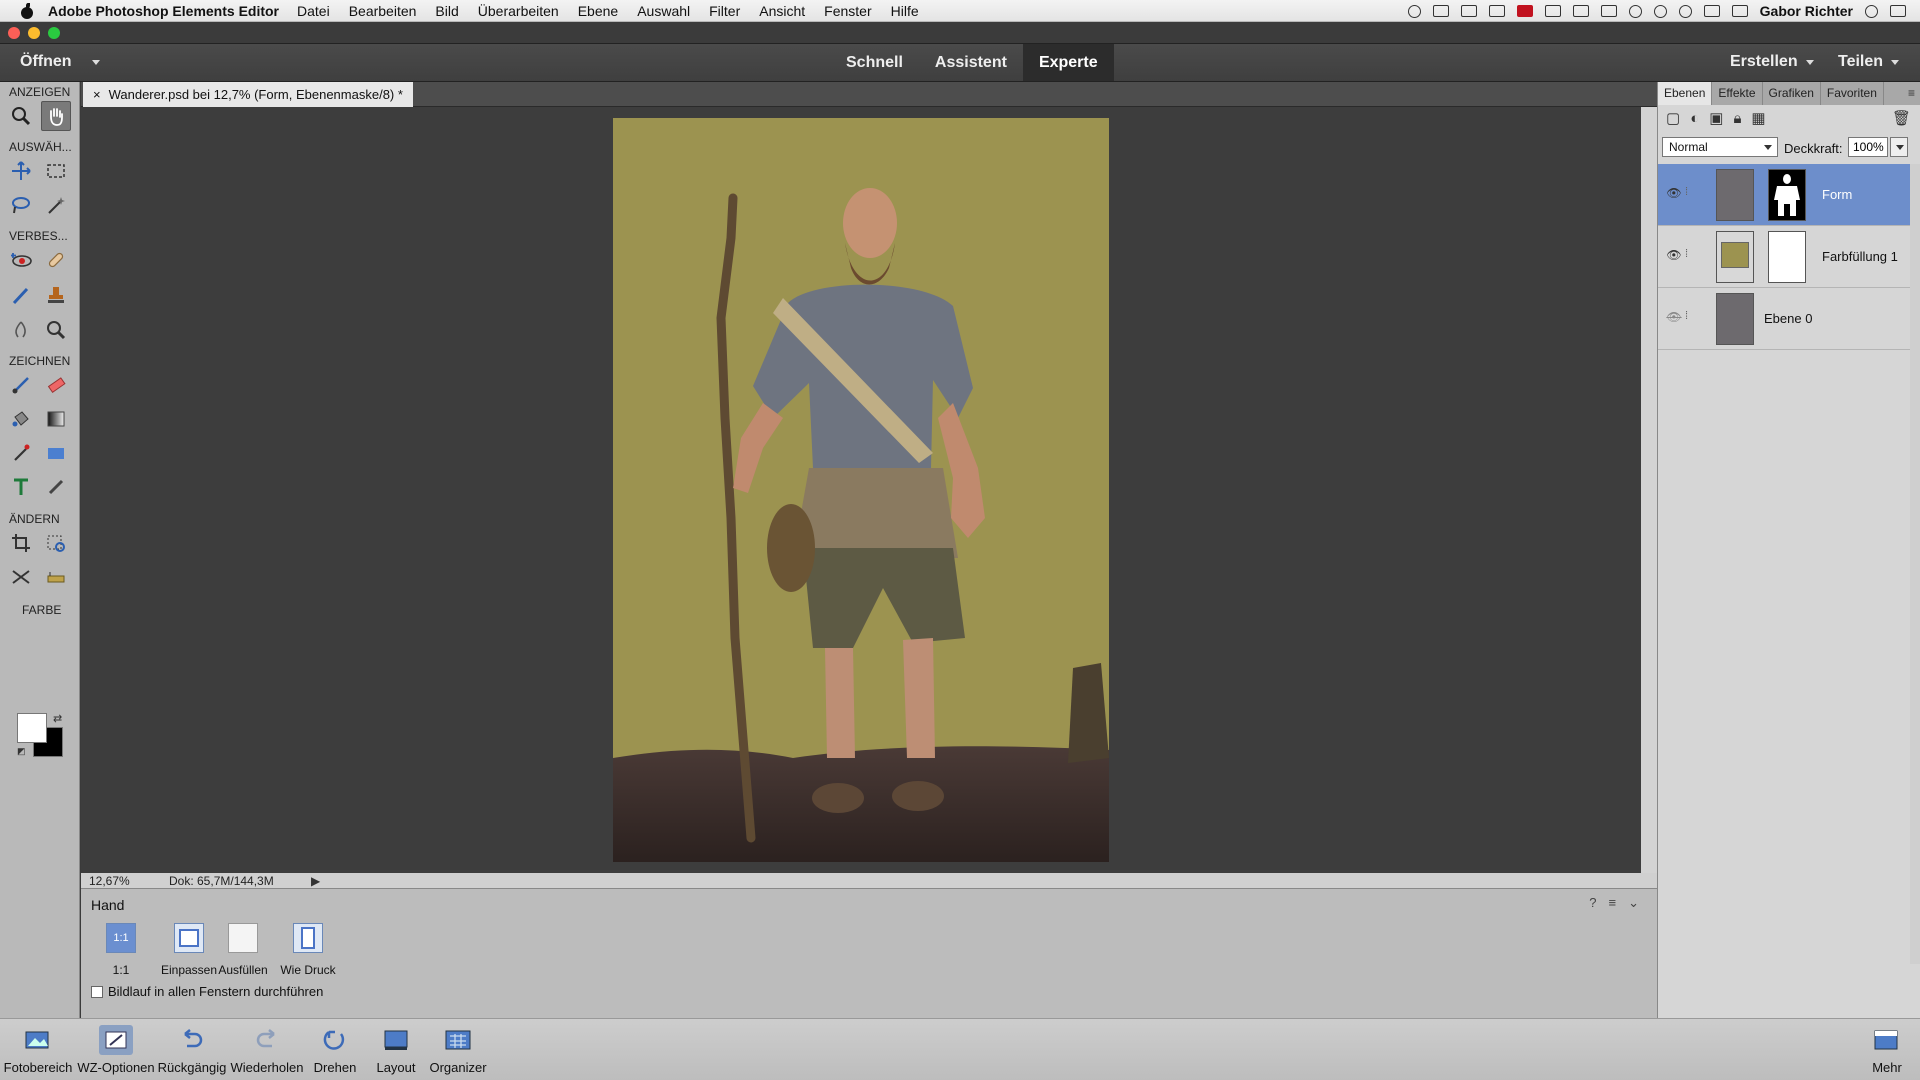  I want to click on tab-experte: Experte, so click(1068, 62).